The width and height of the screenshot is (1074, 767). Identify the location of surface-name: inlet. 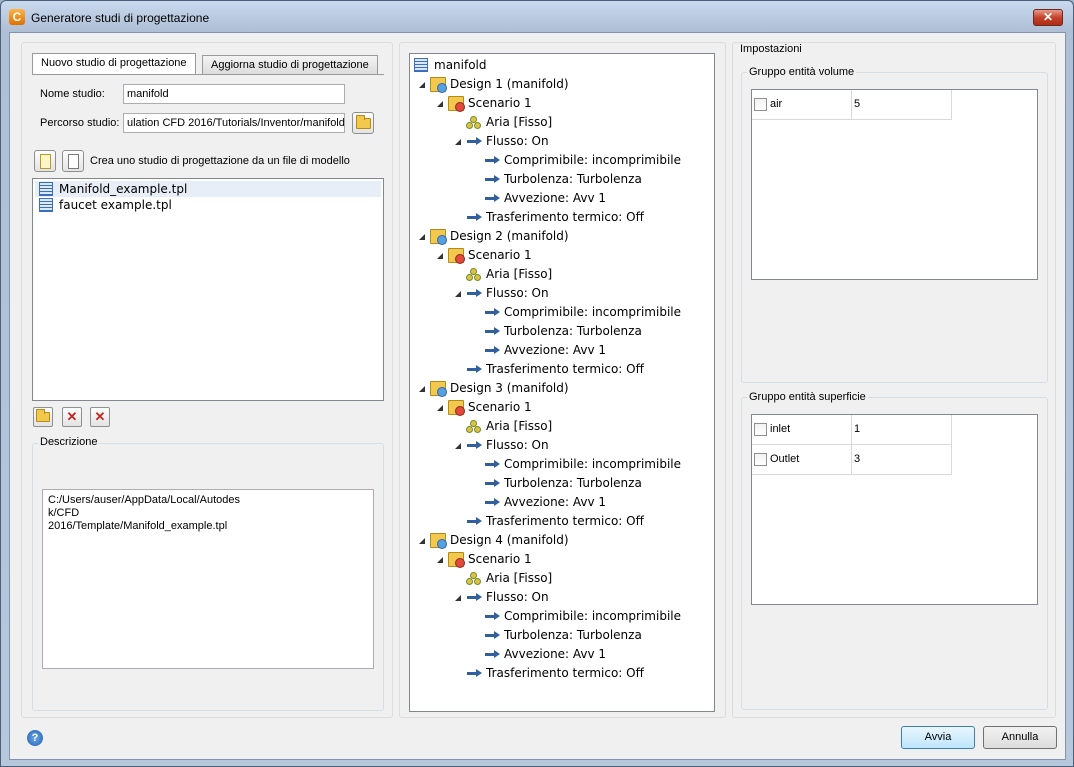
(780, 429).